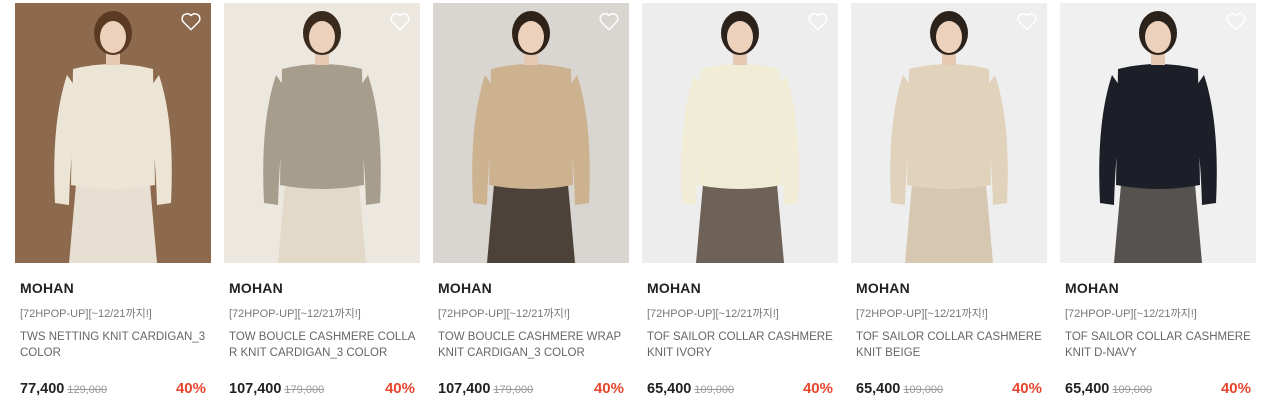 This screenshot has width=1267, height=405. I want to click on price-row: 77,400 129,000 40%, so click(113, 390).